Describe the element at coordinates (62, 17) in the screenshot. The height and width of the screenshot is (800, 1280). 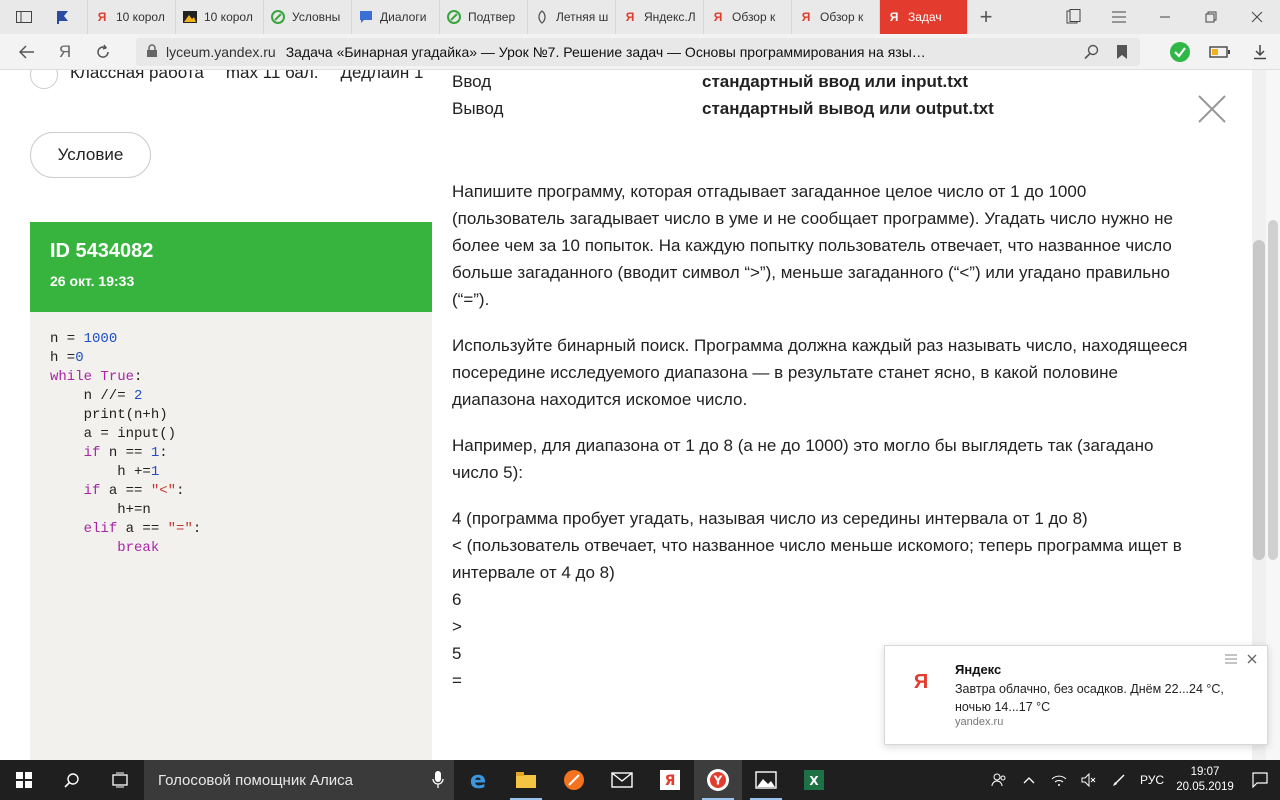
I see `flag-icon` at that location.